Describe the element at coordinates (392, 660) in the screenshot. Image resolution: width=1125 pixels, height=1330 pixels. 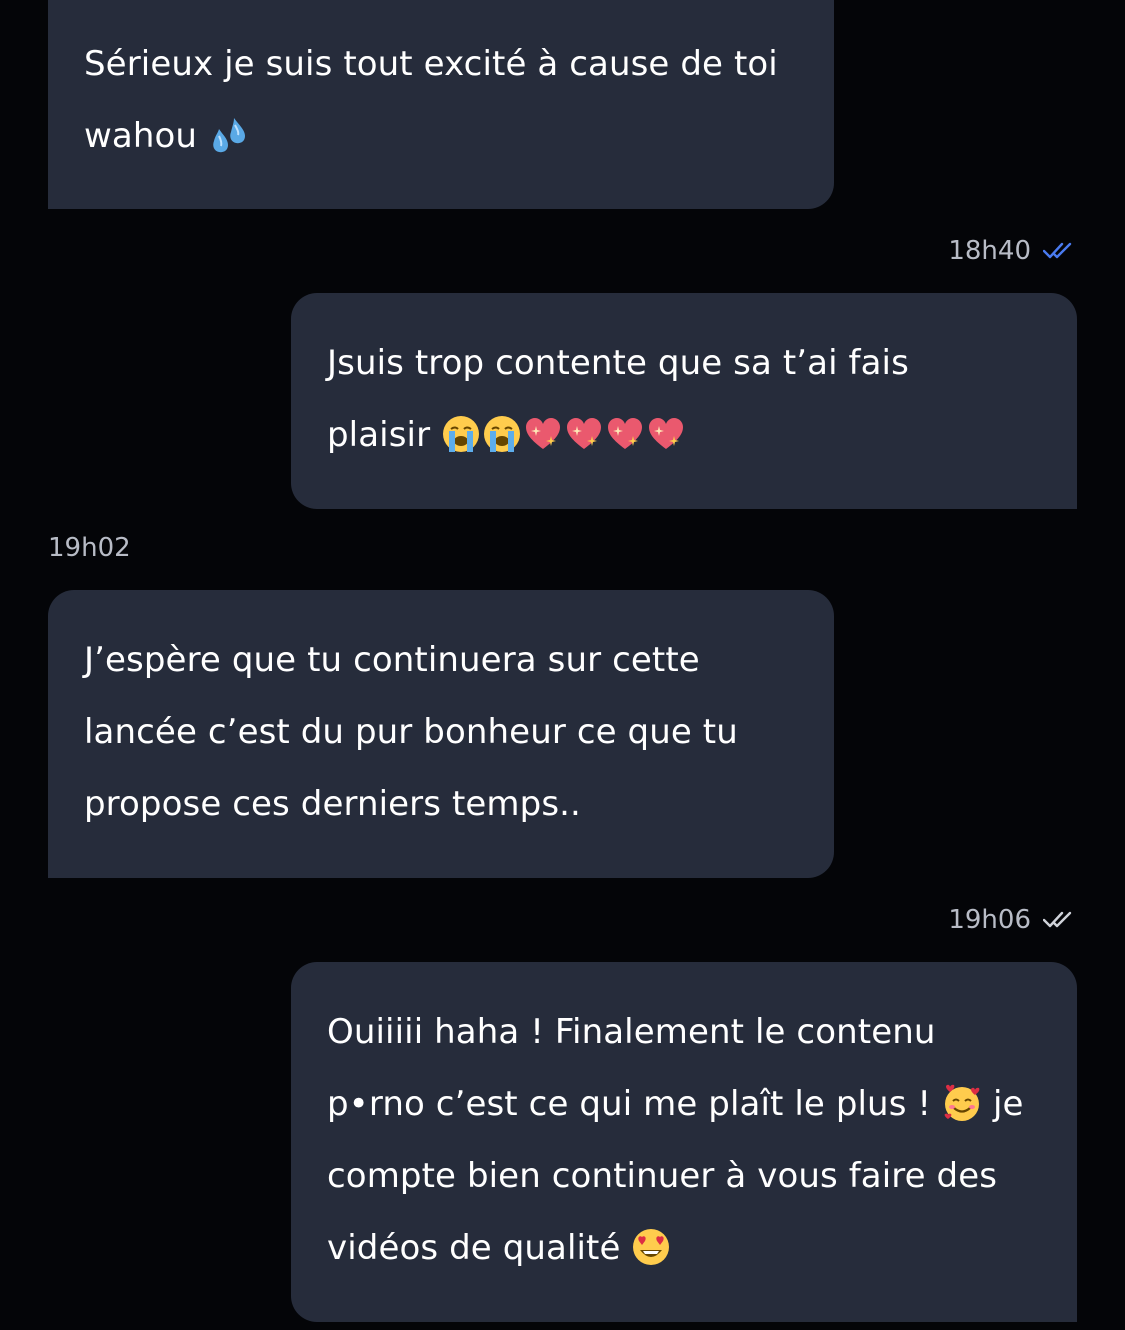
I see `message-text-line: J’espère que tu continuera sur cette` at that location.